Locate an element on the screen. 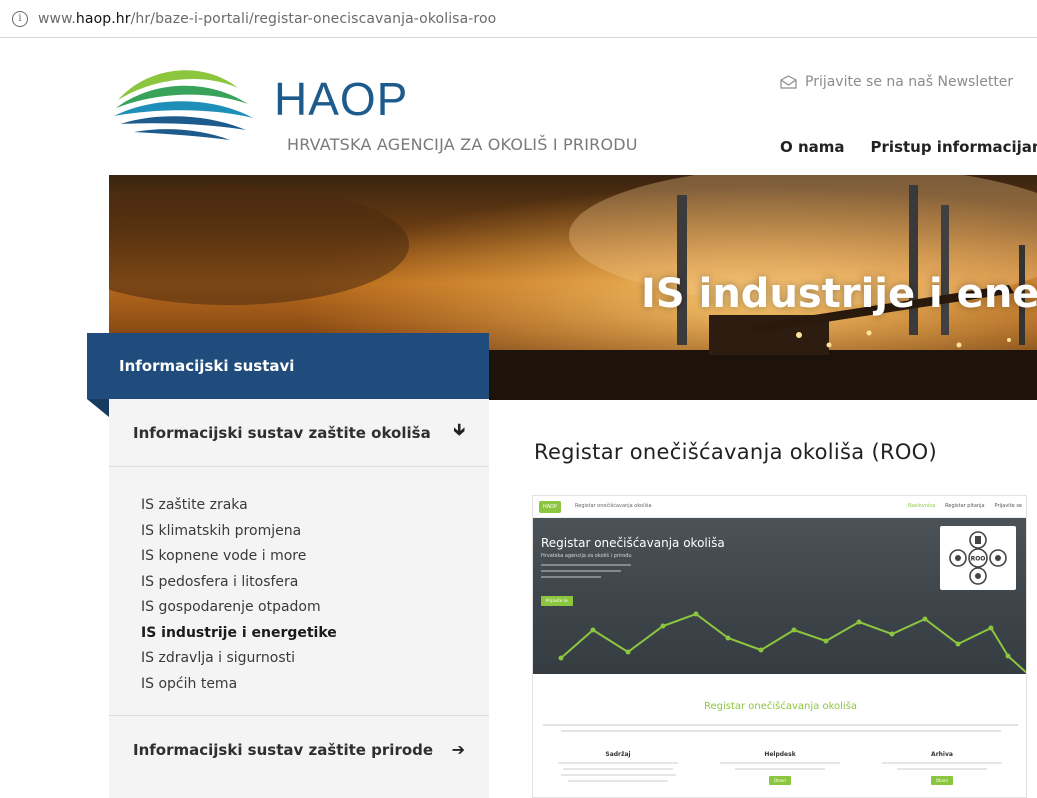 This screenshot has width=1037, height=798. sidebar-item-industrija: IS industrije i energetike is located at coordinates (239, 634).